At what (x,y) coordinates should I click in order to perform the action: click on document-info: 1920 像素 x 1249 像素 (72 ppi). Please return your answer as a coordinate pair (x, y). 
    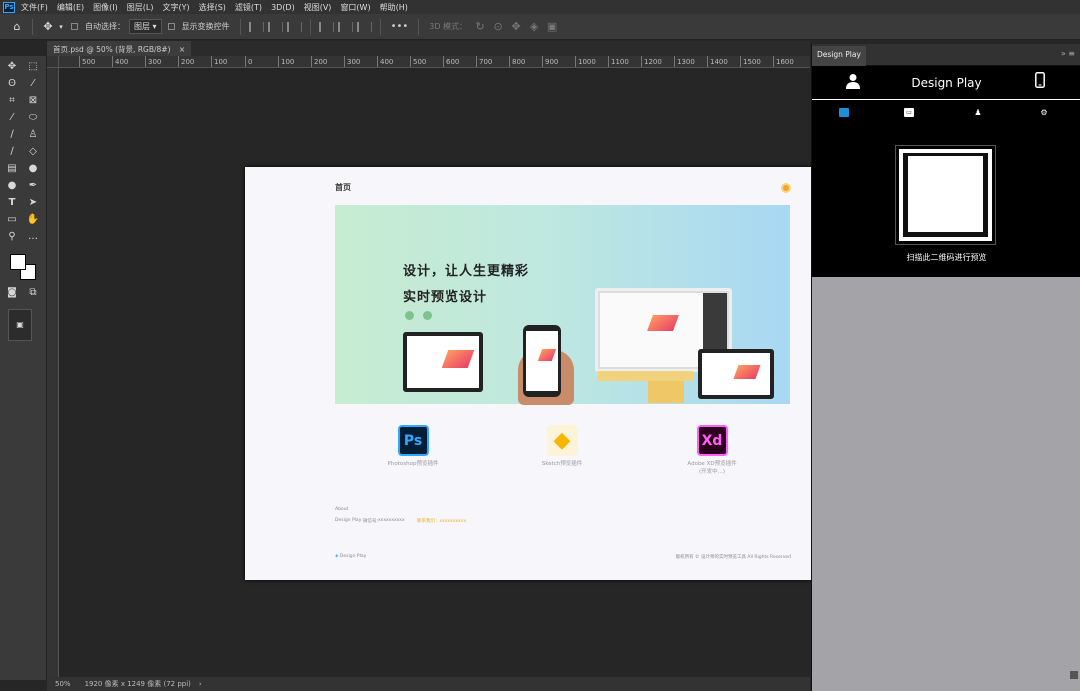
    Looking at the image, I should click on (137, 684).